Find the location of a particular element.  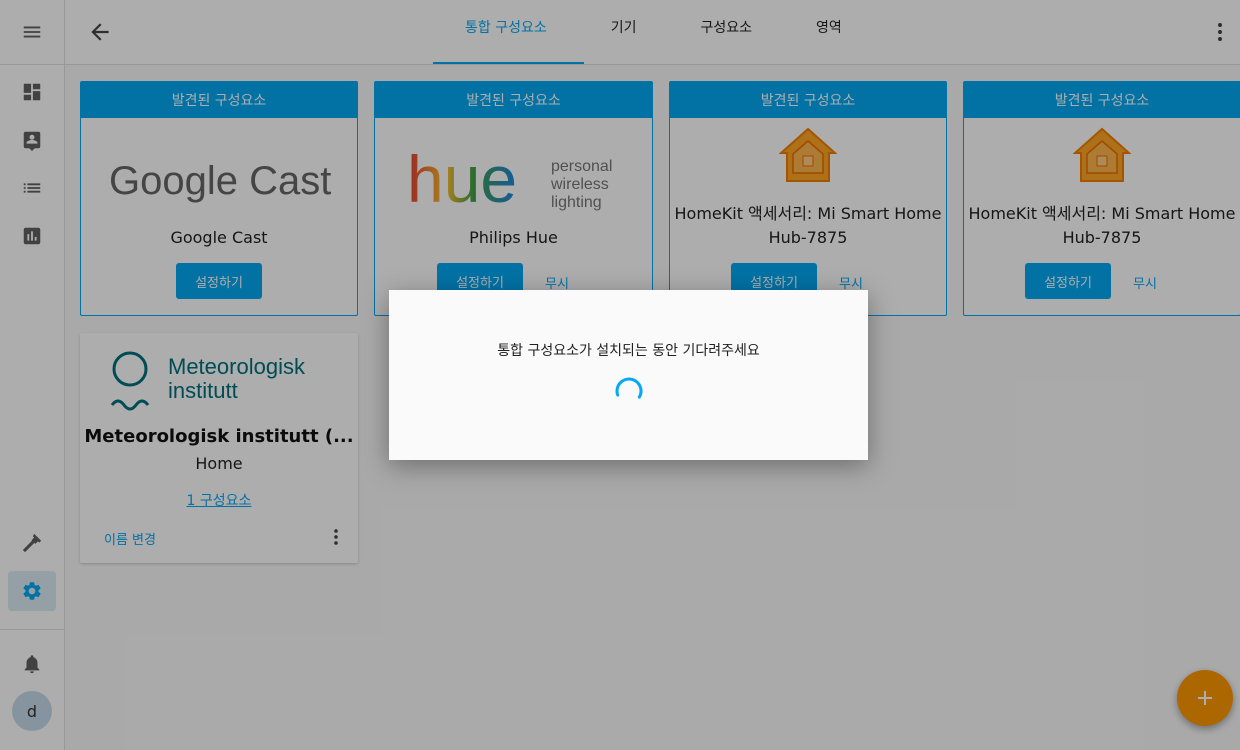

loading-spinner-icon is located at coordinates (629, 391).